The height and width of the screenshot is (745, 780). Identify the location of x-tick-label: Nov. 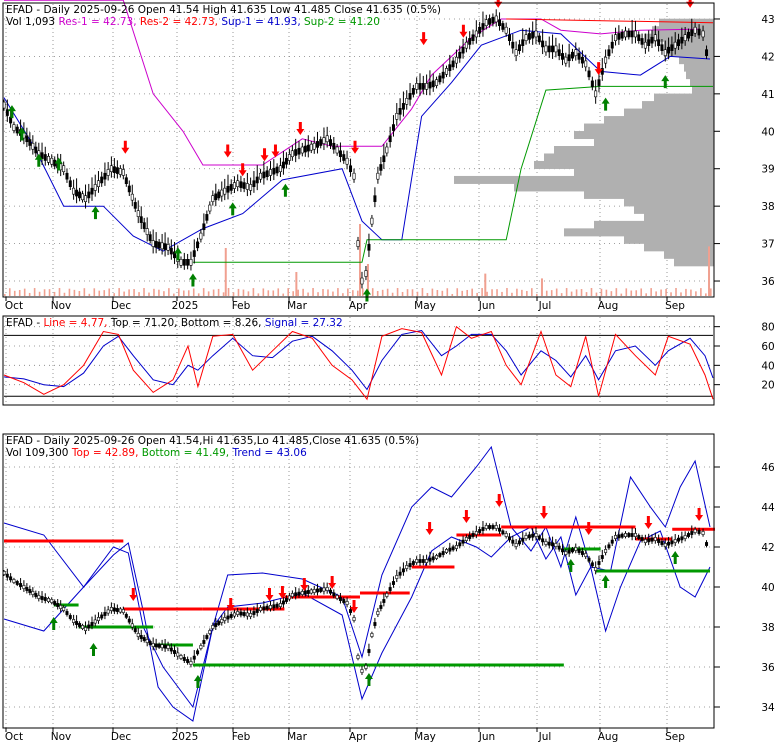
(61, 737).